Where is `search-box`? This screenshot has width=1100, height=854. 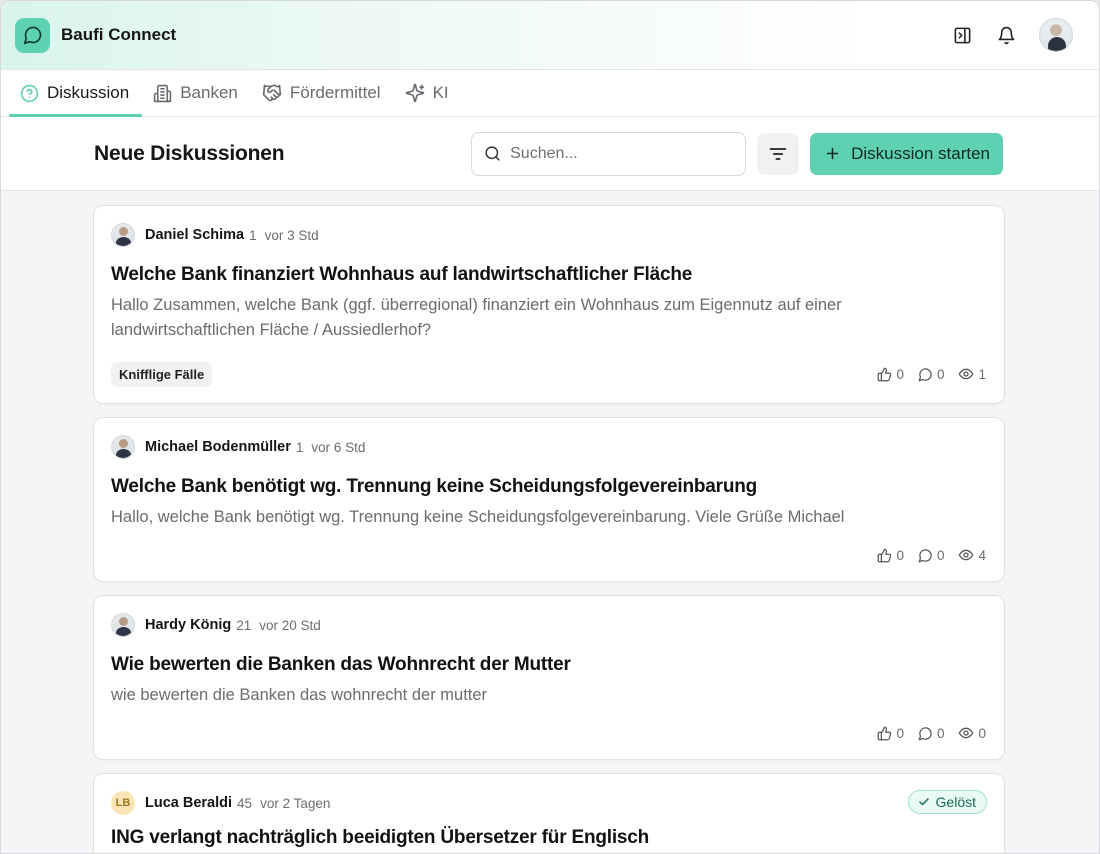
search-box is located at coordinates (609, 153).